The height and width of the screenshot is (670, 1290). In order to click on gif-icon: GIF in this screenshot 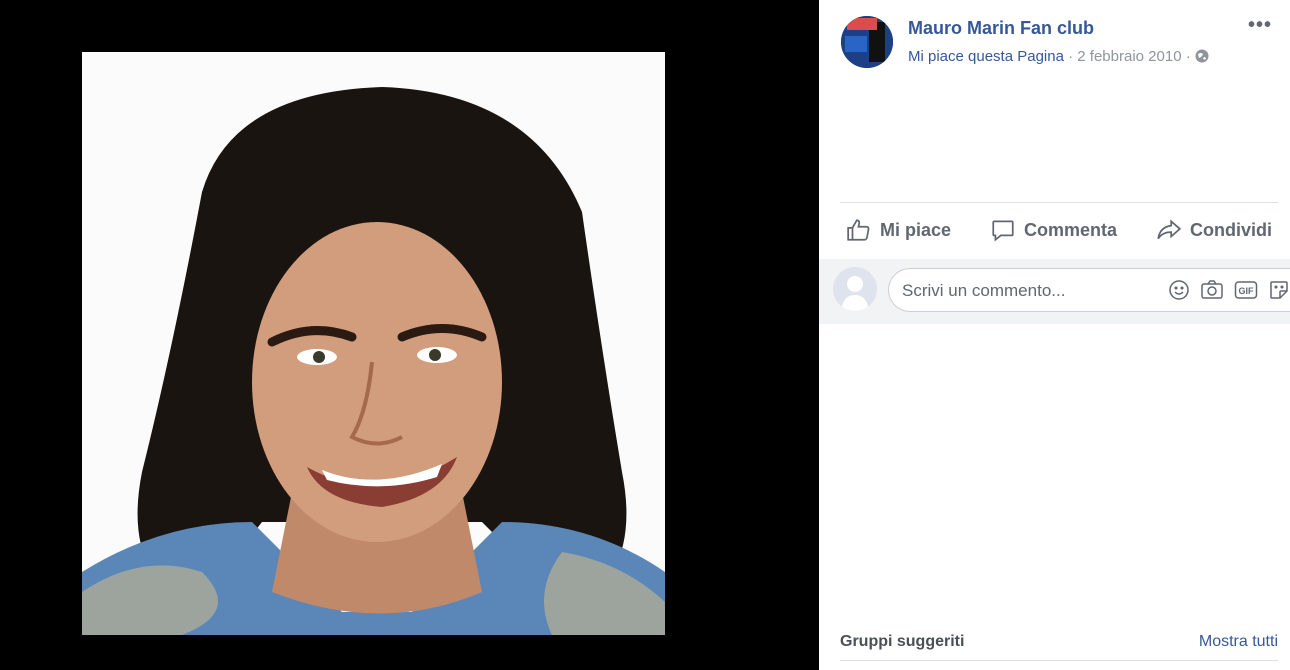, I will do `click(1246, 292)`.